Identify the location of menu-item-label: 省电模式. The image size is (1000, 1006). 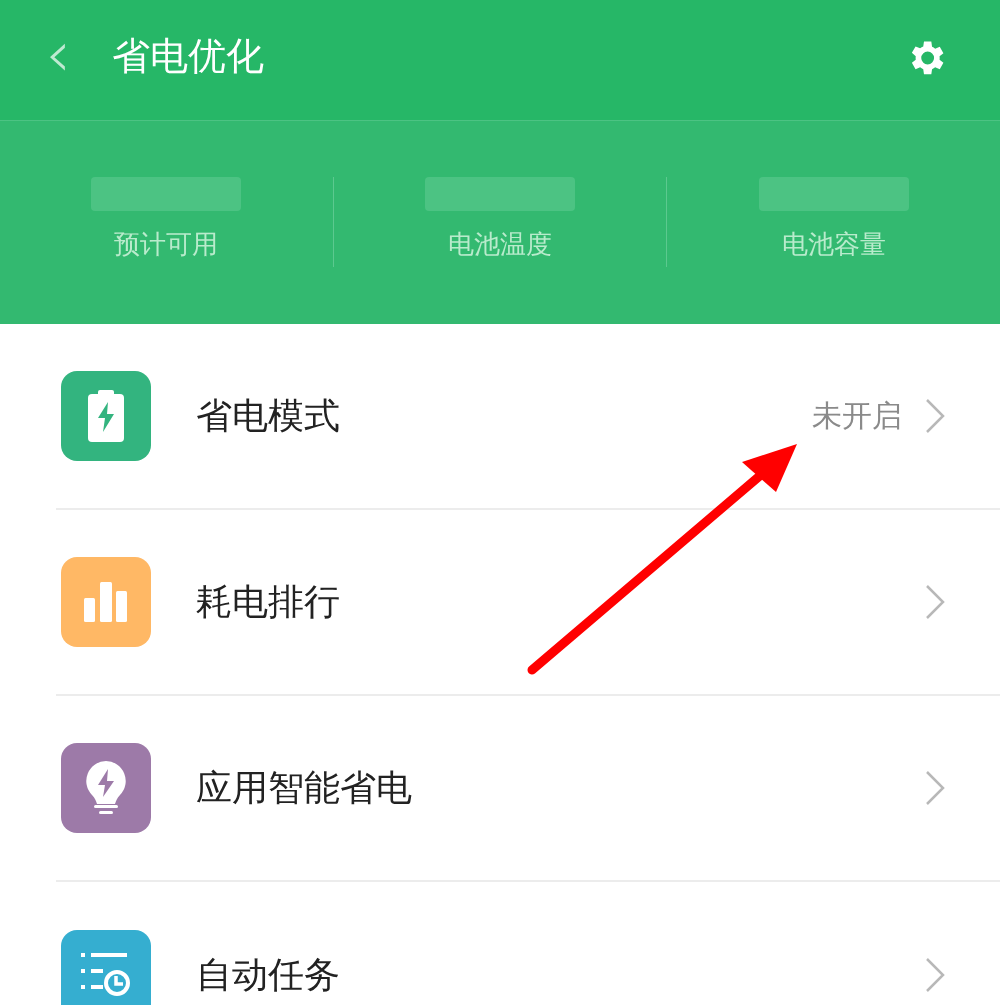
(268, 416).